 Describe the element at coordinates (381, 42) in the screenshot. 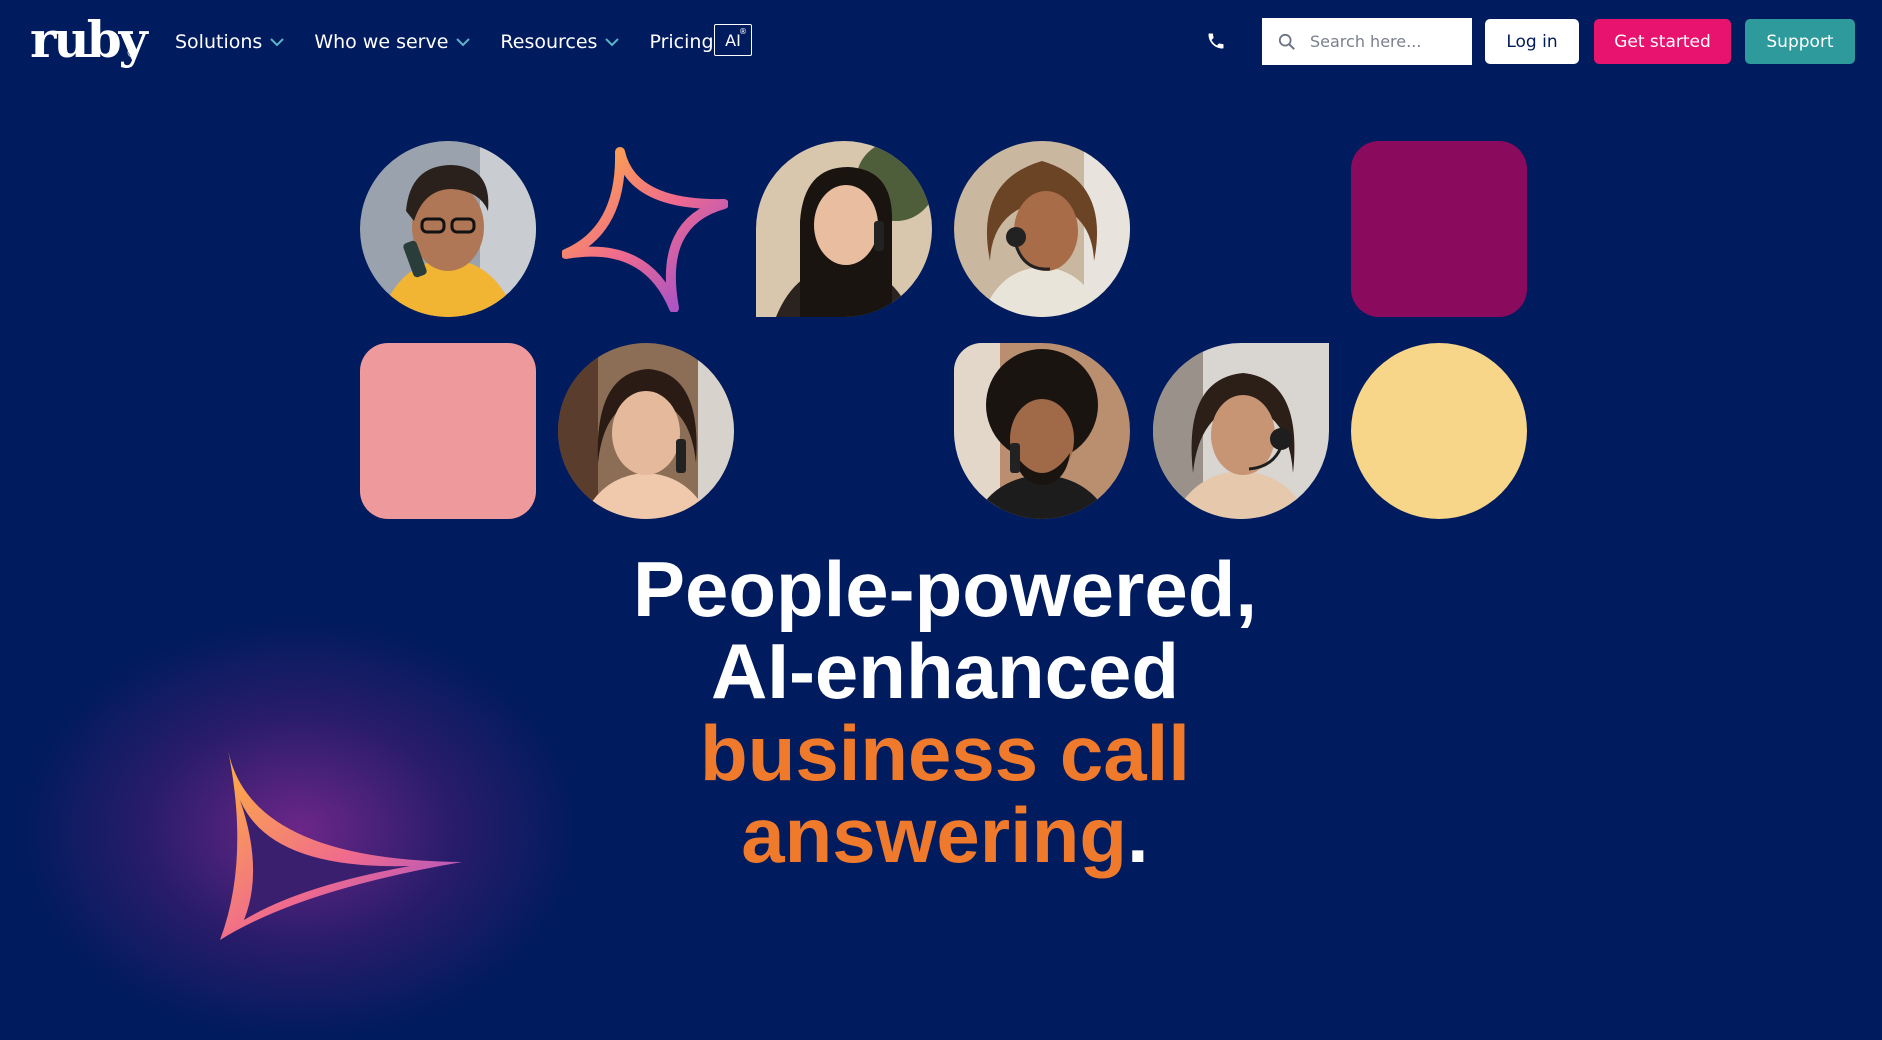

I see `nav-who-we-serve-label: Who we serve` at that location.